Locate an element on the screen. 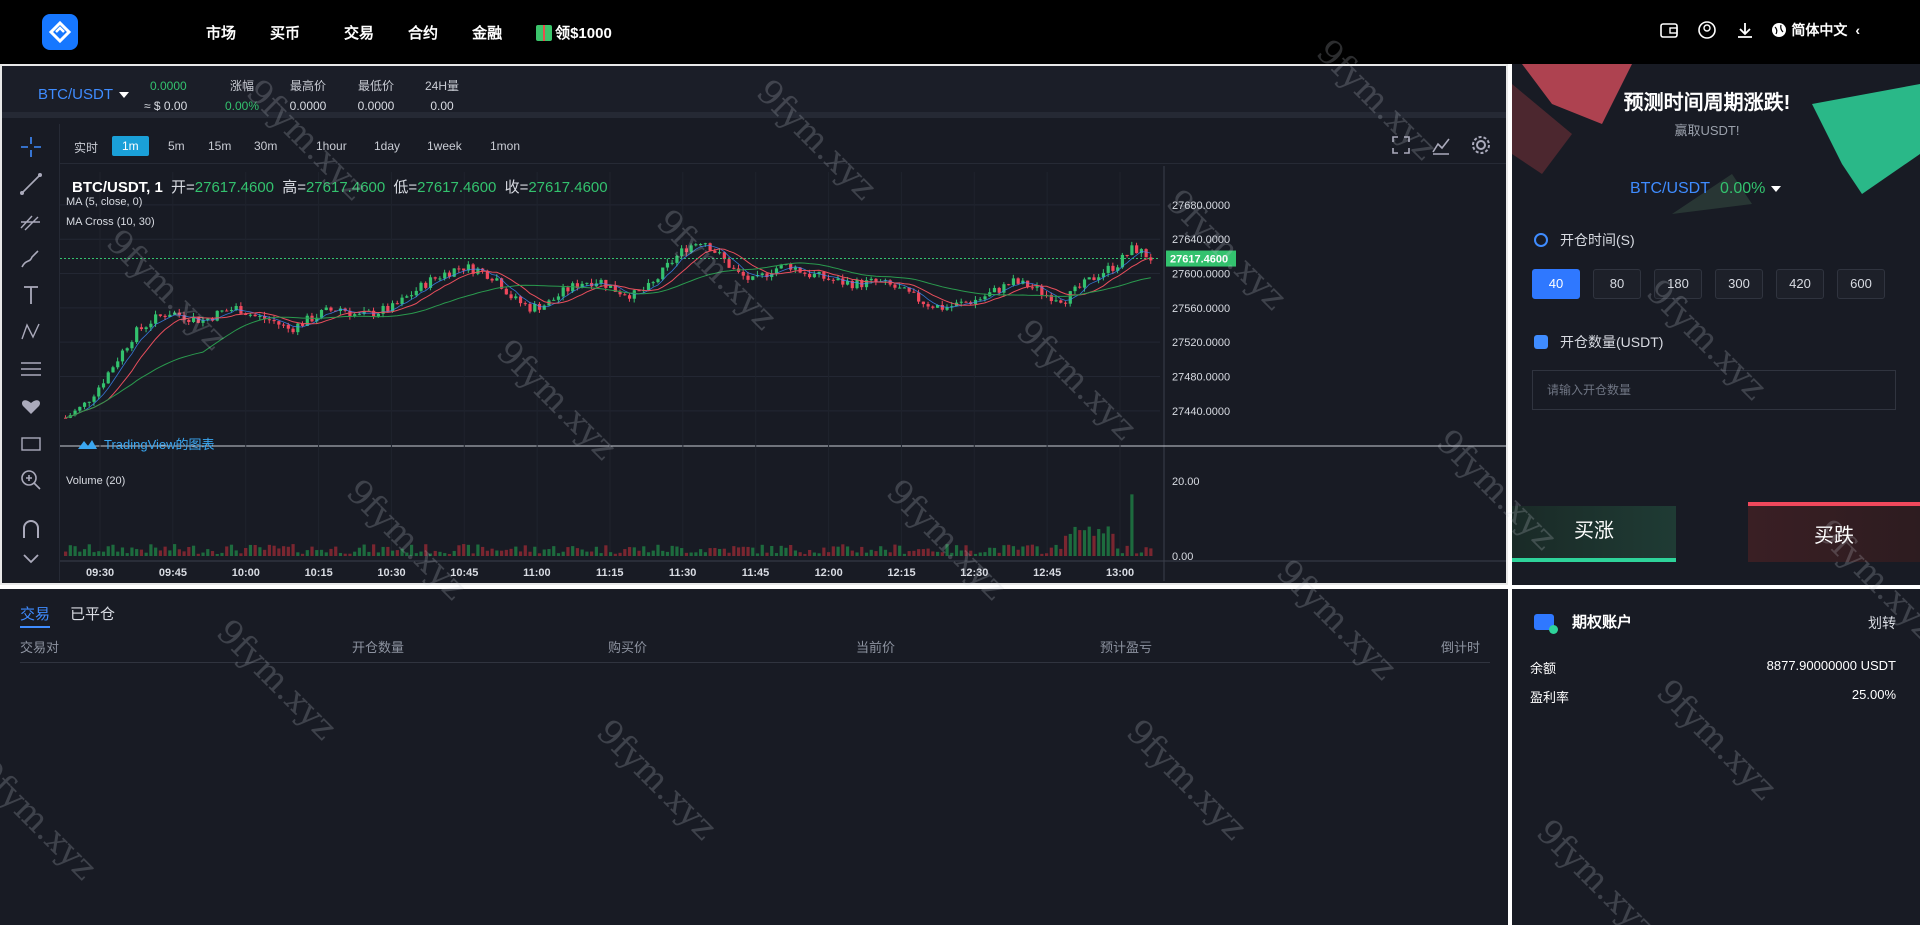 The width and height of the screenshot is (1920, 925). change-label: 涨幅 is located at coordinates (241, 86).